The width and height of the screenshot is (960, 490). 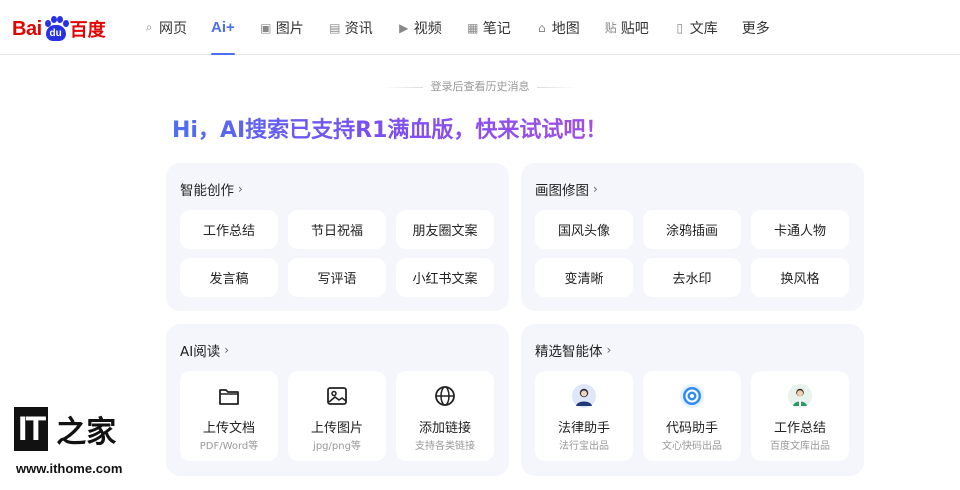 I want to click on tab-map: ⌂ 地图, so click(x=557, y=27).